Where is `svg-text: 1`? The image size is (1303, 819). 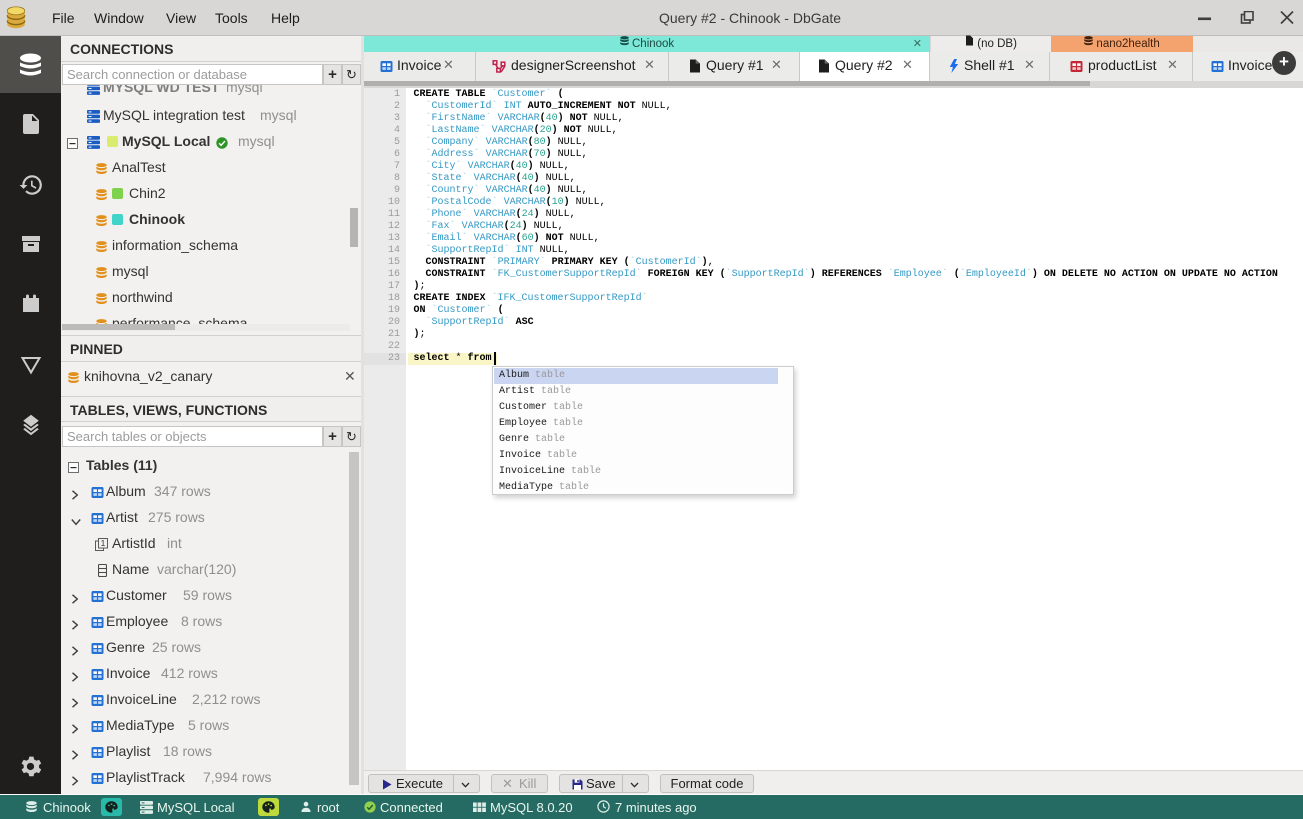 svg-text: 1 is located at coordinates (103, 543).